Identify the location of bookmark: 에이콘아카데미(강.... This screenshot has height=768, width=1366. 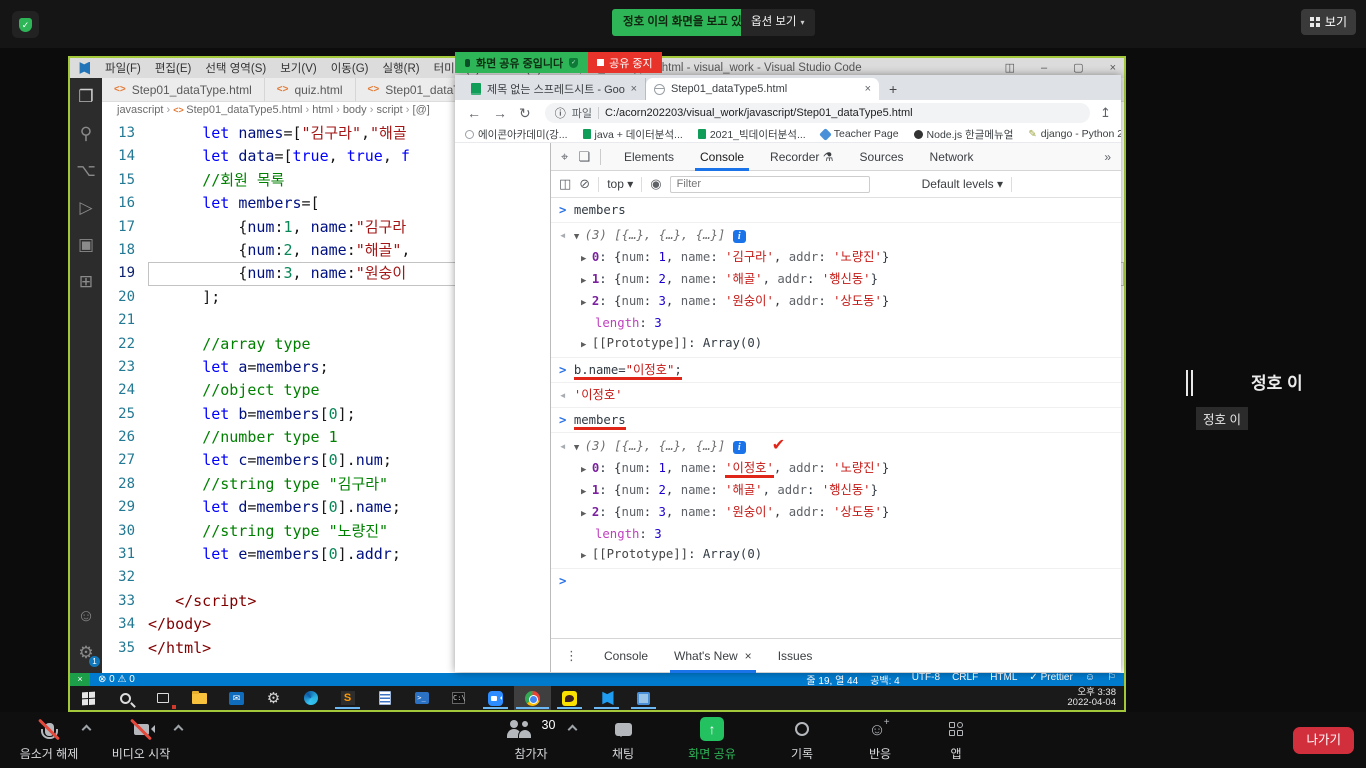
(516, 134).